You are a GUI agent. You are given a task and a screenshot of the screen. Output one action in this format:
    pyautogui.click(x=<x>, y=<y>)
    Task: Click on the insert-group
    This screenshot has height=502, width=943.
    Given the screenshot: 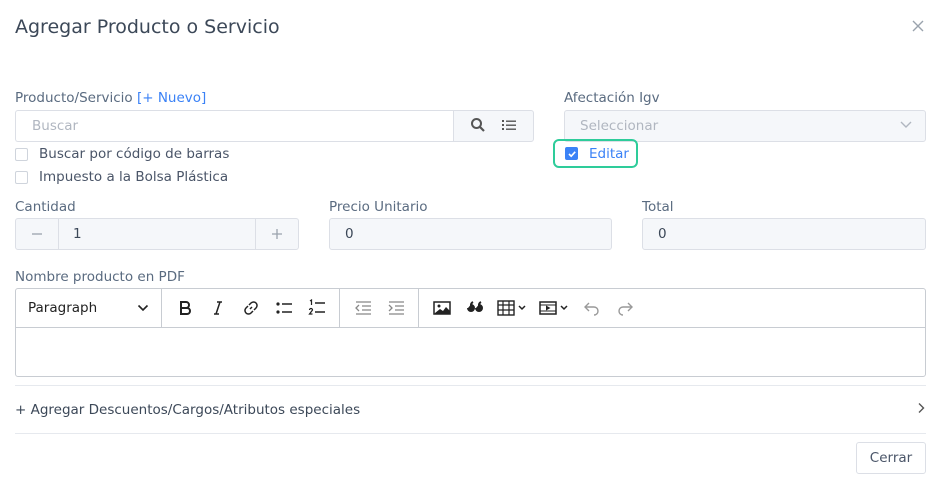 What is the action you would take?
    pyautogui.click(x=533, y=308)
    